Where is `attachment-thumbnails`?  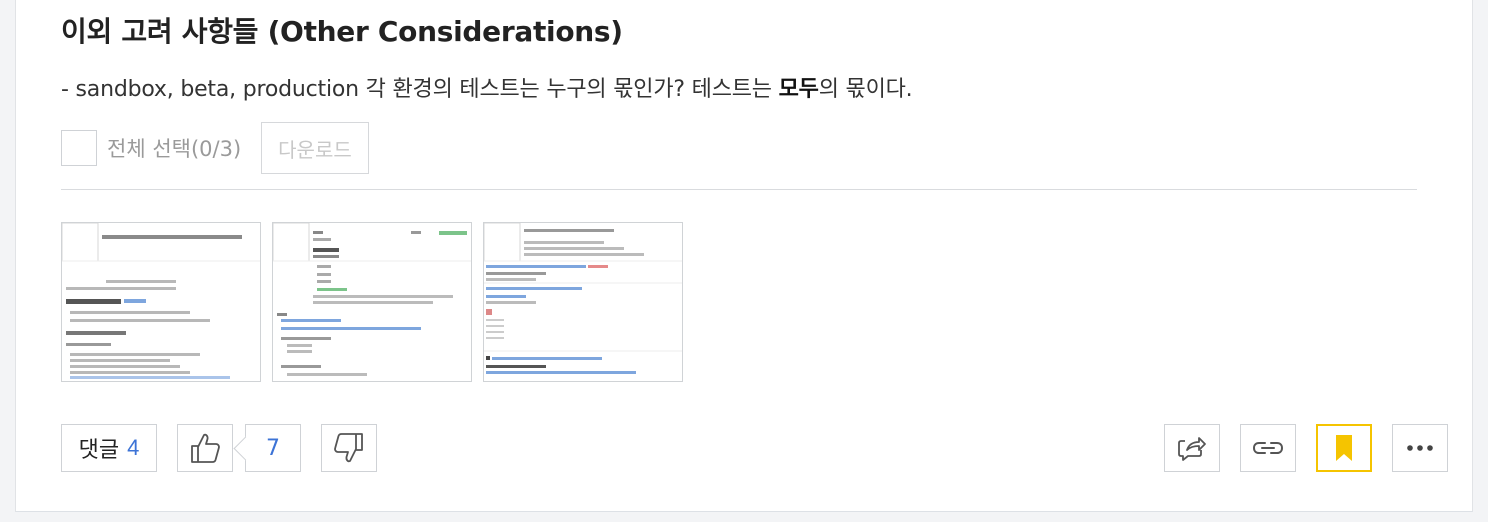
attachment-thumbnails is located at coordinates (372, 302).